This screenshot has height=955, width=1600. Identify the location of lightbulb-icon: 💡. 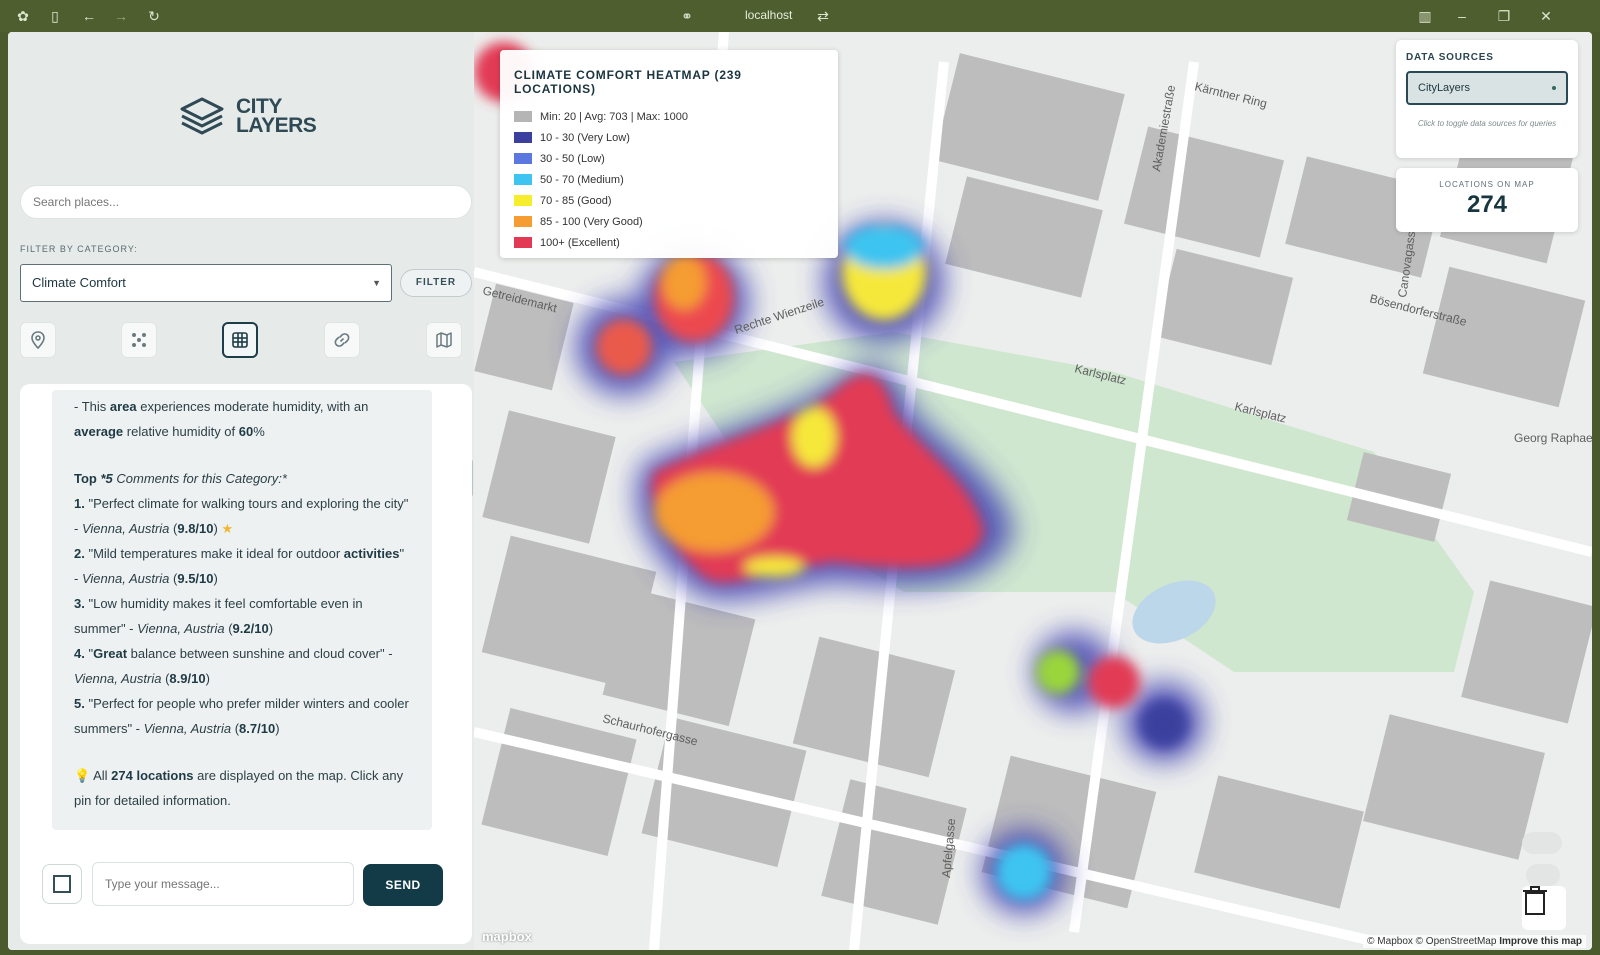
(82, 775).